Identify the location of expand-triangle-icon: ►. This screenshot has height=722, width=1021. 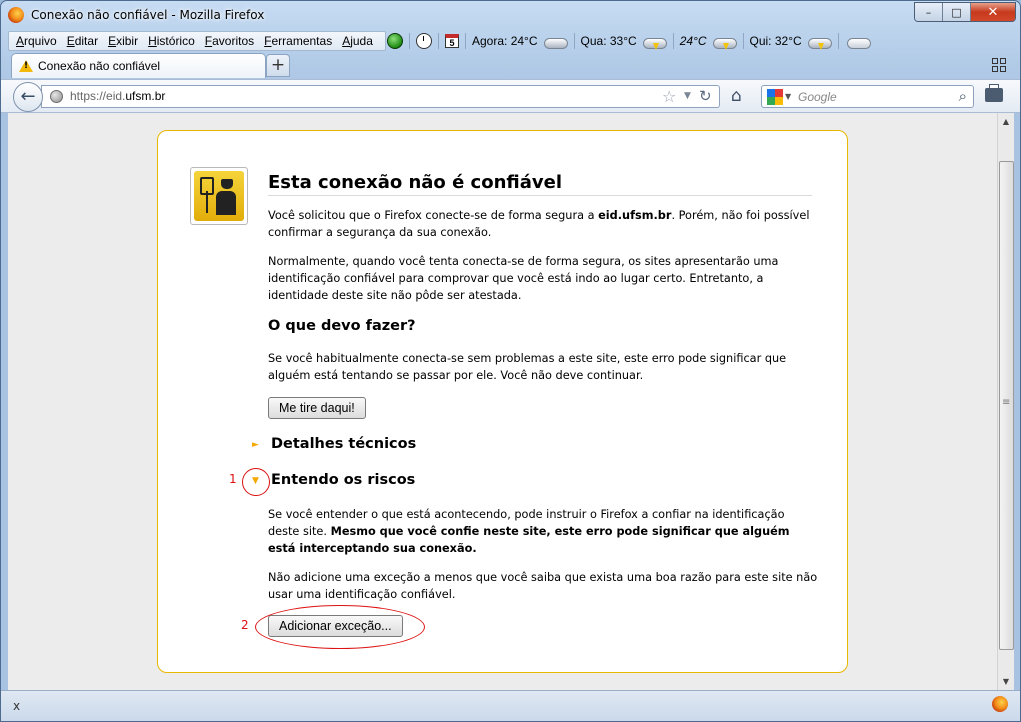
(255, 445).